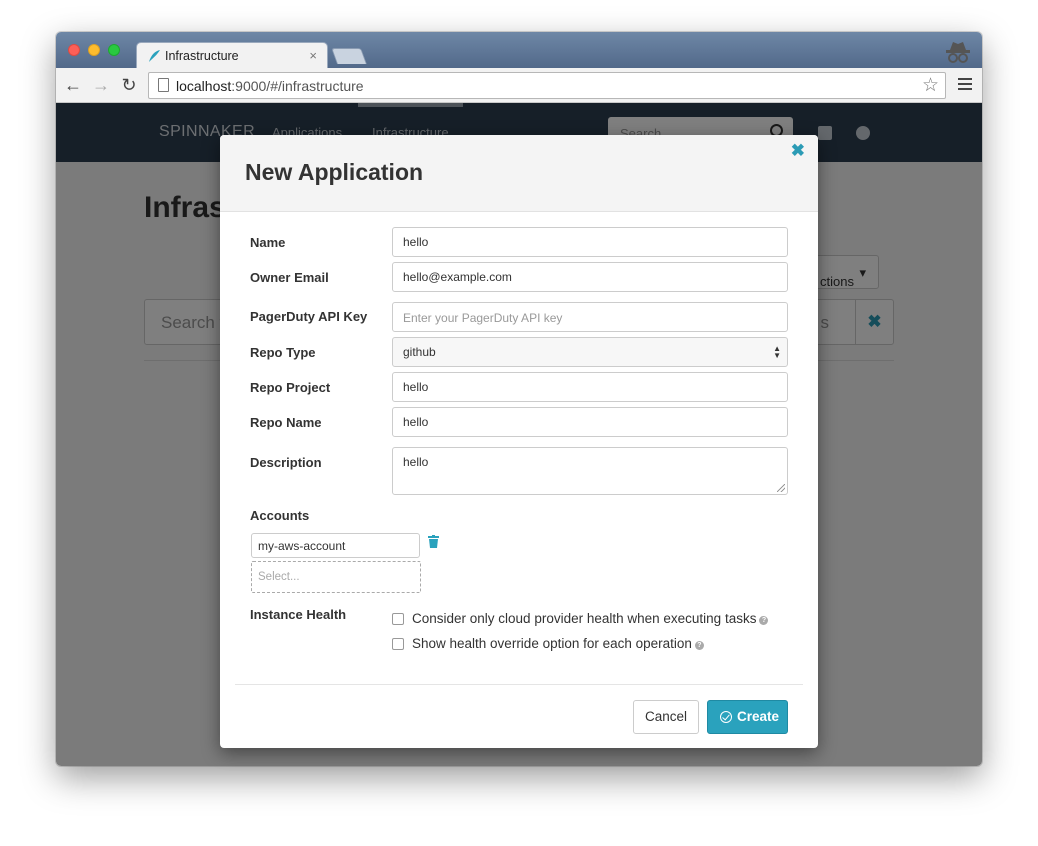  I want to click on check-circle-icon, so click(726, 717).